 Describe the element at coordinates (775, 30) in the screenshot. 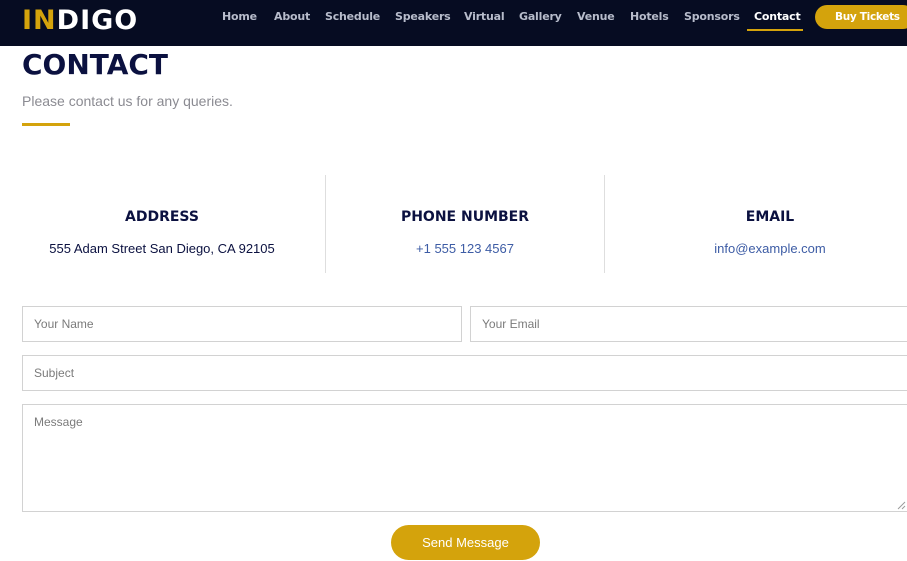

I see `active-nav-underline` at that location.